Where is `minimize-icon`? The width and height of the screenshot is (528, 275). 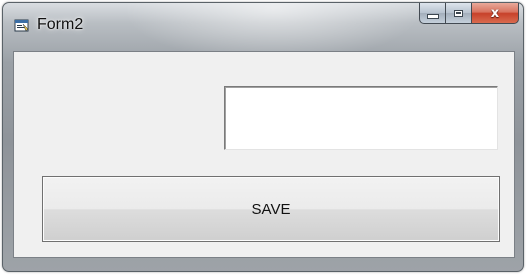
minimize-icon is located at coordinates (432, 16).